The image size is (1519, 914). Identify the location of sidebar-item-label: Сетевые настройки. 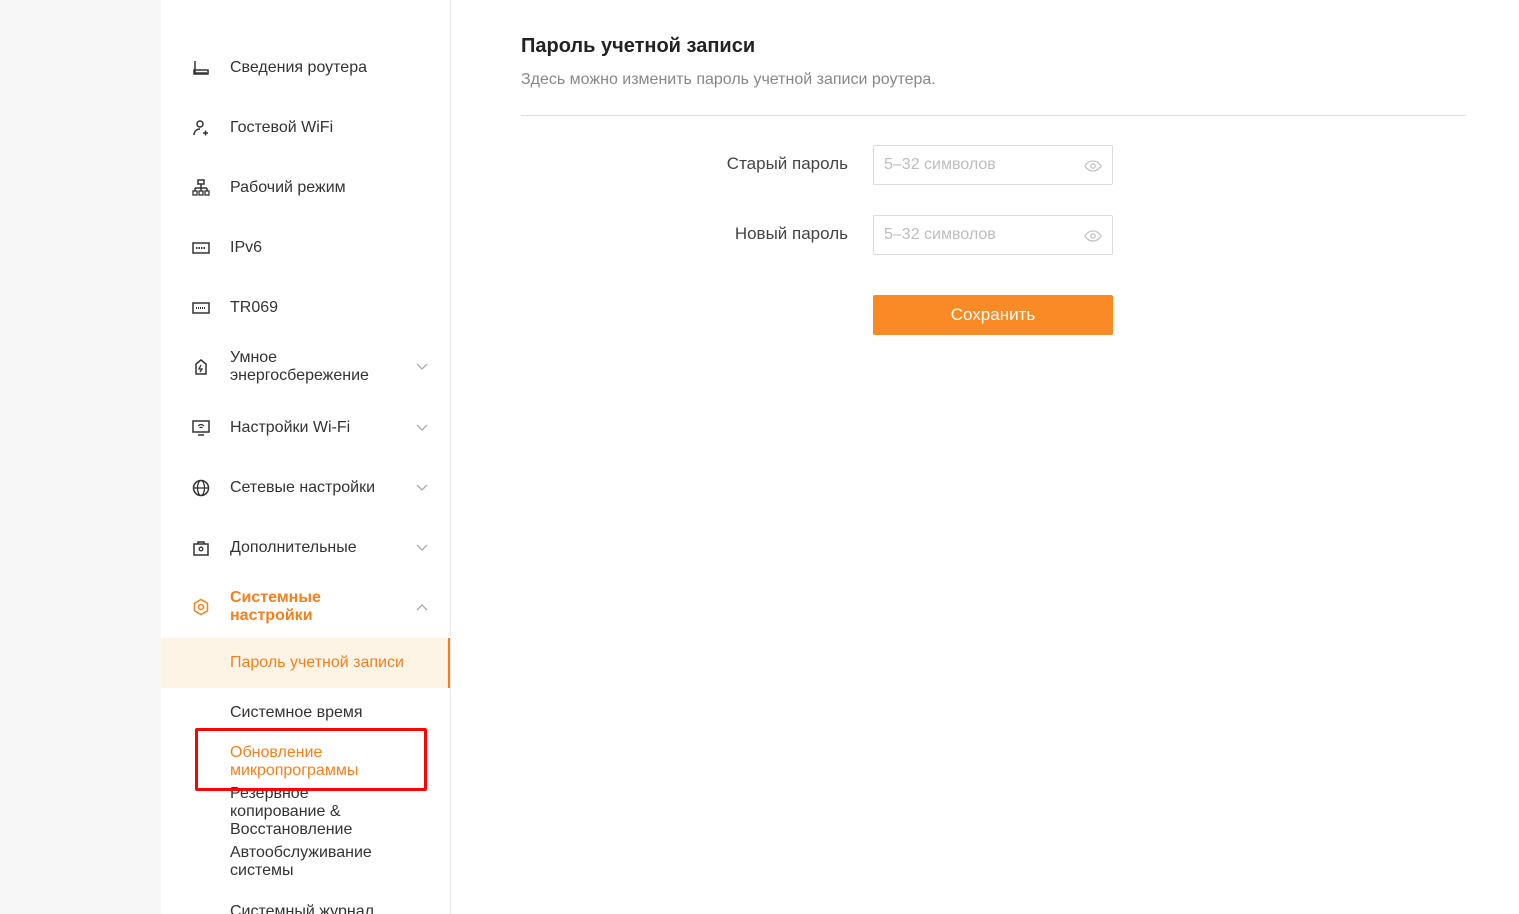
(303, 487).